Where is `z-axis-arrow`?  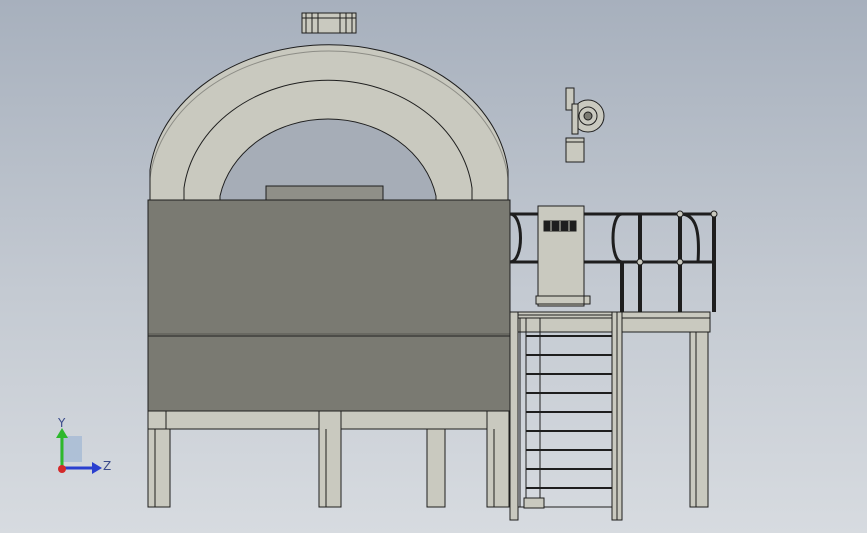 z-axis-arrow is located at coordinates (97, 468).